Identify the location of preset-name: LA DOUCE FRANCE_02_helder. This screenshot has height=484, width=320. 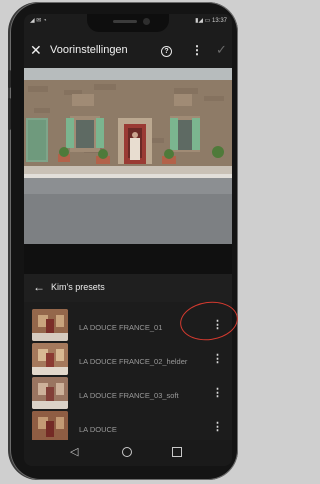
(133, 361).